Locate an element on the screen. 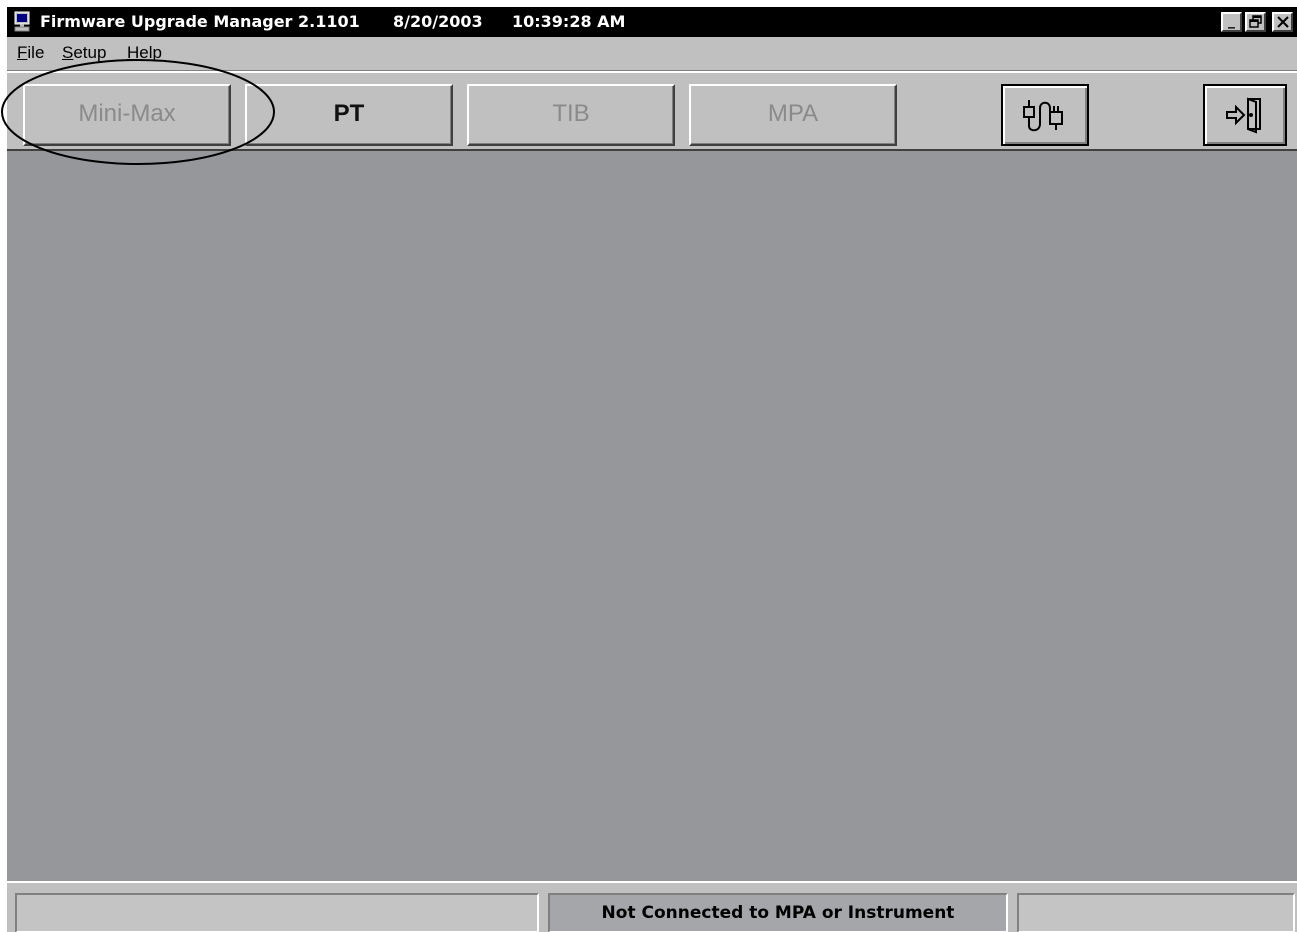 The height and width of the screenshot is (932, 1297). plug-connect-icon is located at coordinates (1043, 116).